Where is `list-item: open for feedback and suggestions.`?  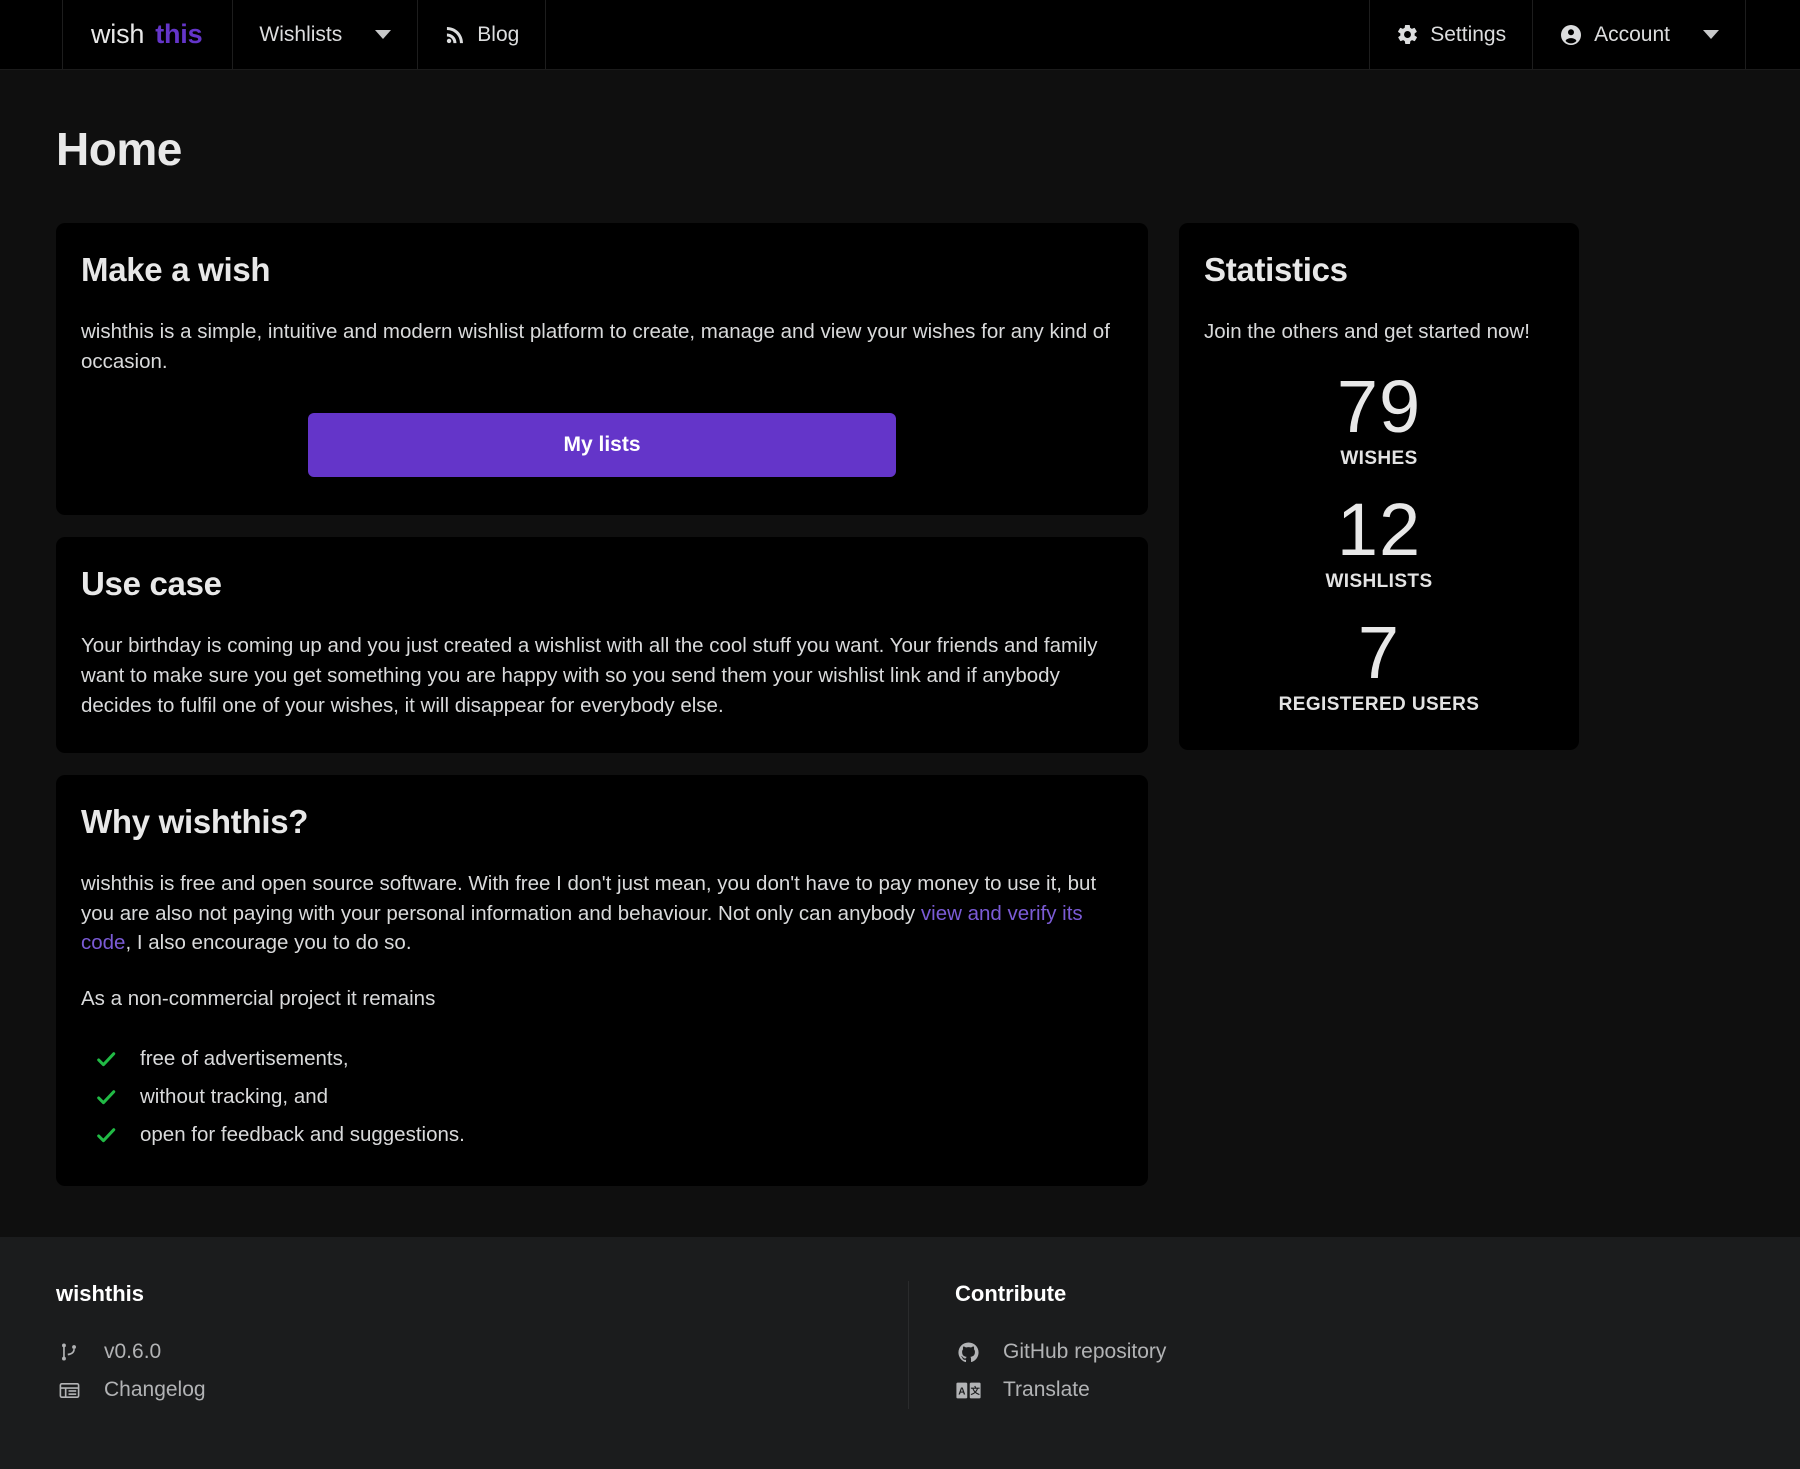 list-item: open for feedback and suggestions. is located at coordinates (602, 1135).